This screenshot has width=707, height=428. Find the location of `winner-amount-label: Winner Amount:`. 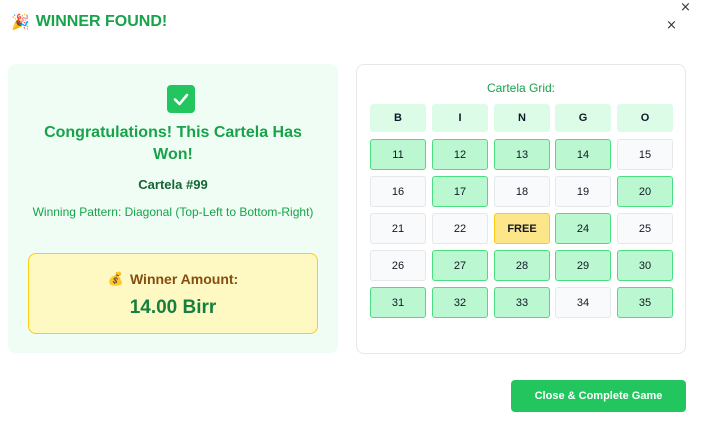

winner-amount-label: Winner Amount: is located at coordinates (184, 279).